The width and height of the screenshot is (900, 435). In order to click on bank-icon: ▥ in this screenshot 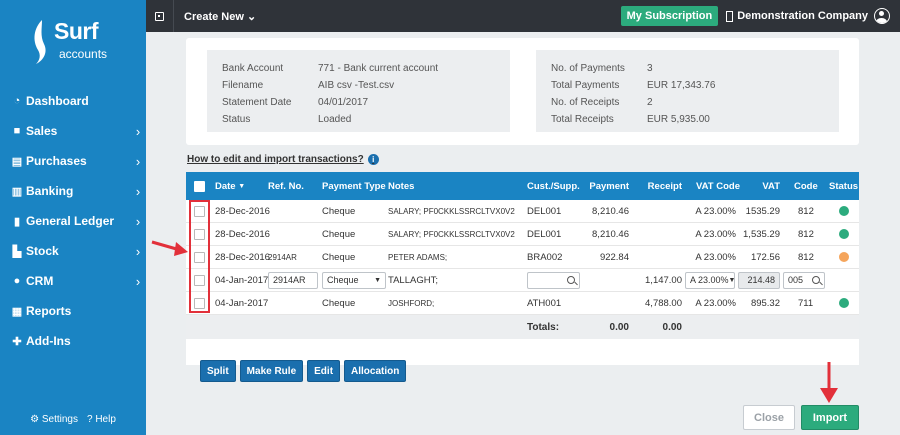, I will do `click(17, 191)`.